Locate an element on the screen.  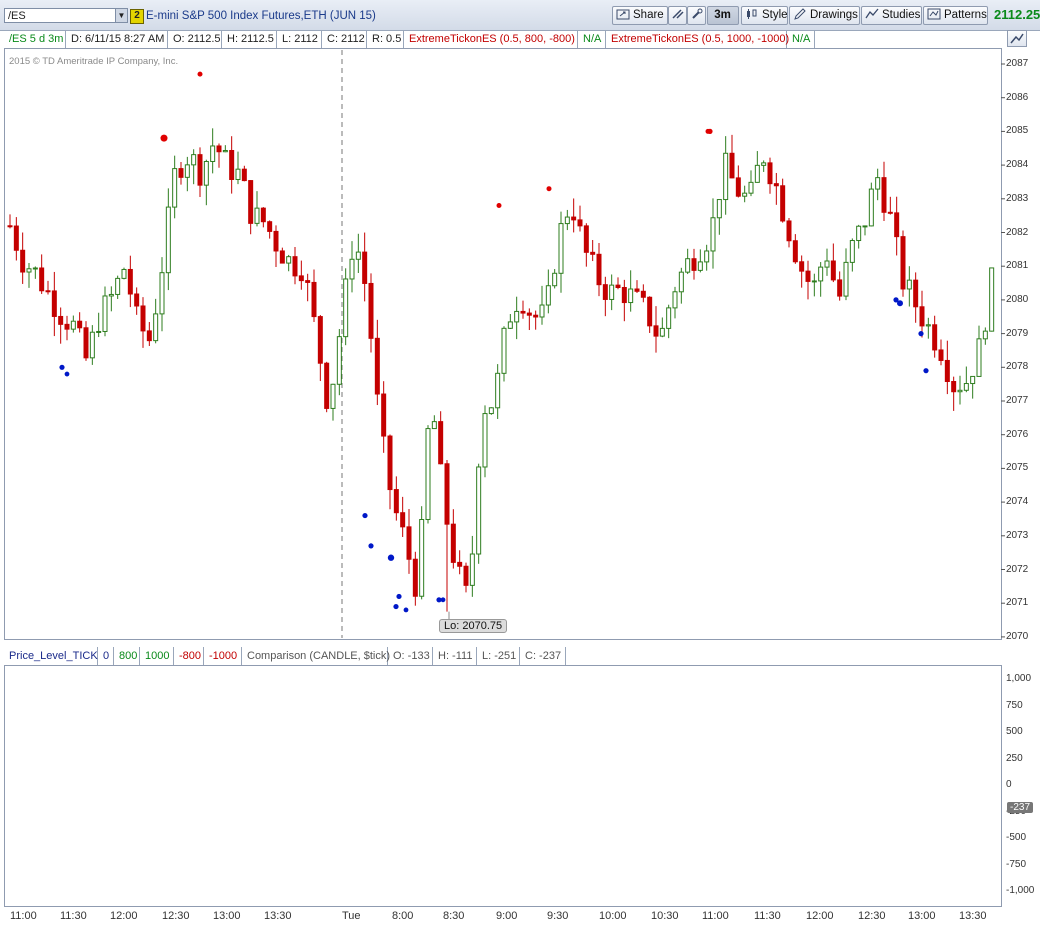
current-tick-value: -237 is located at coordinates (1020, 807).